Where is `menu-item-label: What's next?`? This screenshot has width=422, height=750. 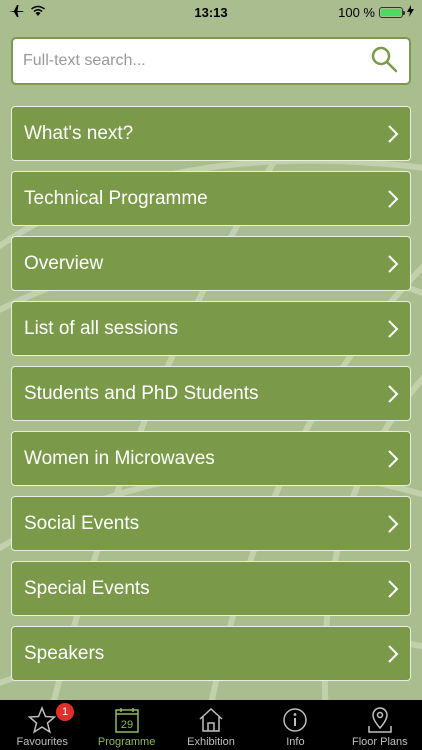 menu-item-label: What's next? is located at coordinates (79, 133).